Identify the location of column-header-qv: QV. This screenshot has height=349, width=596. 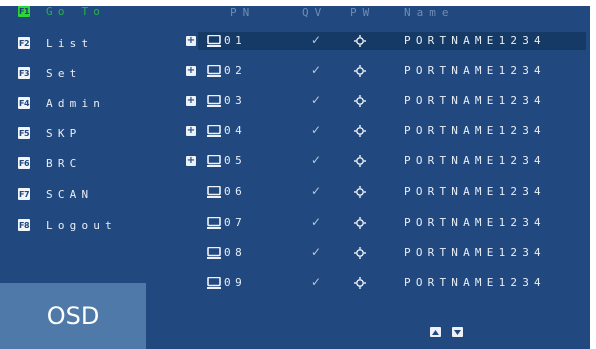
(315, 12).